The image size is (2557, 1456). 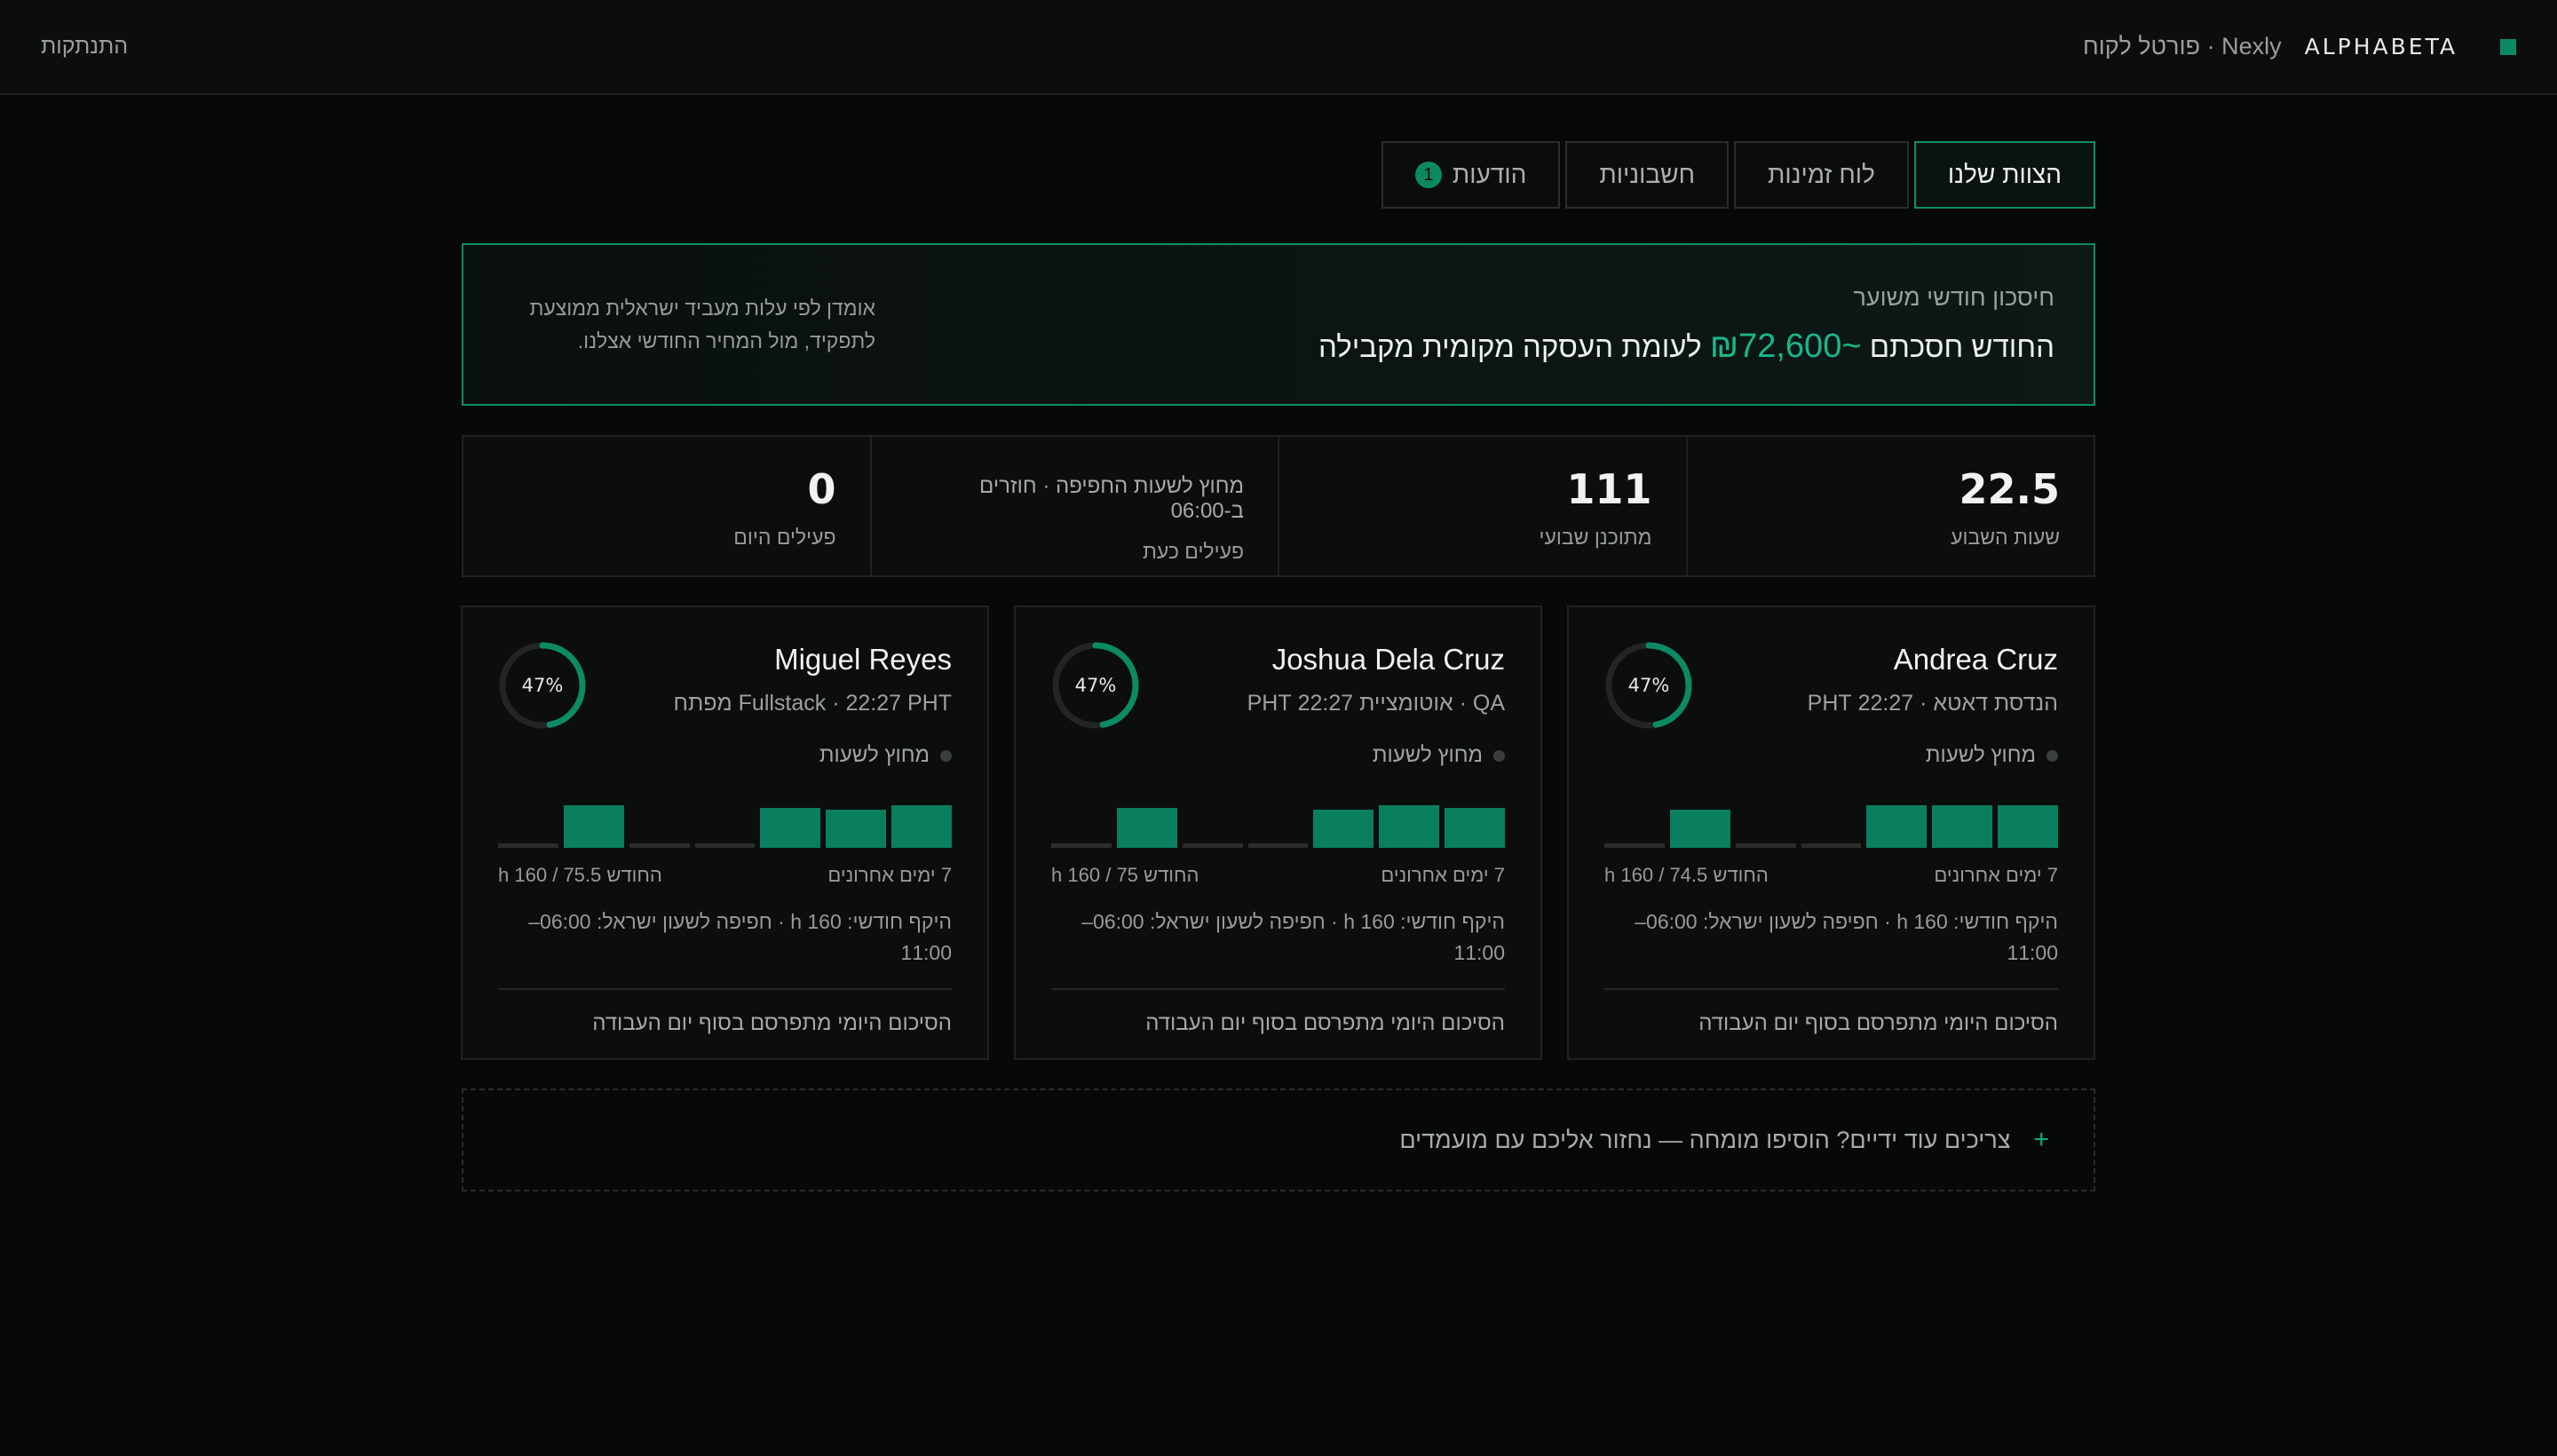 I want to click on tab-our-team: הצוות שלנו, so click(x=2004, y=175).